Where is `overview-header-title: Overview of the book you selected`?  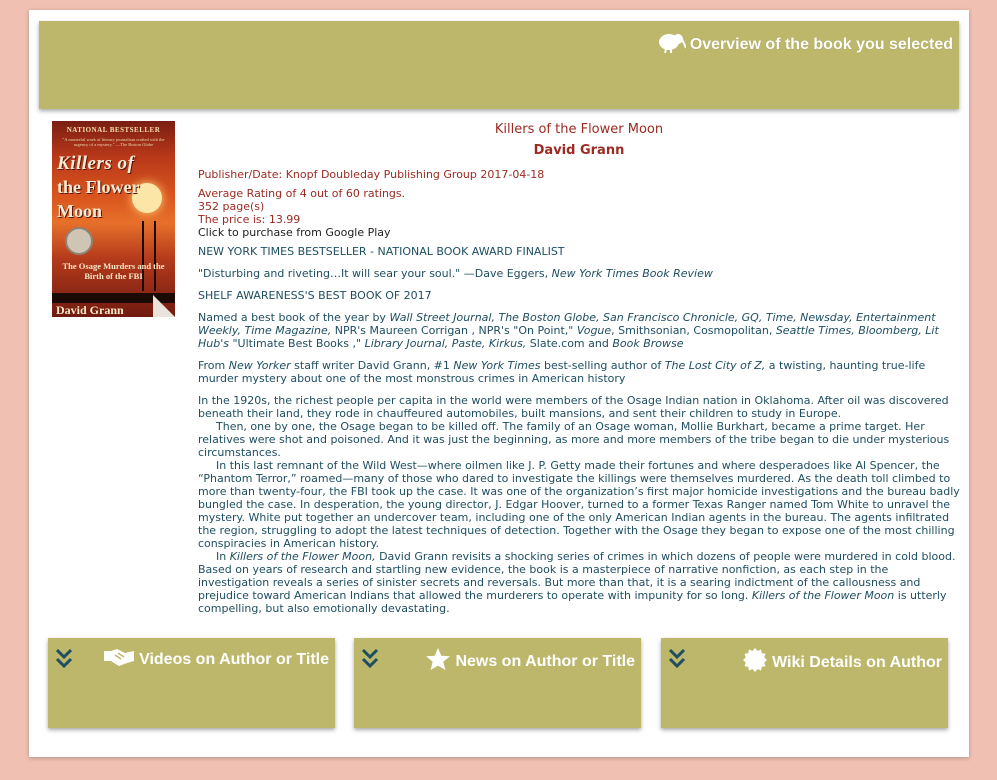 overview-header-title: Overview of the book you selected is located at coordinates (804, 44).